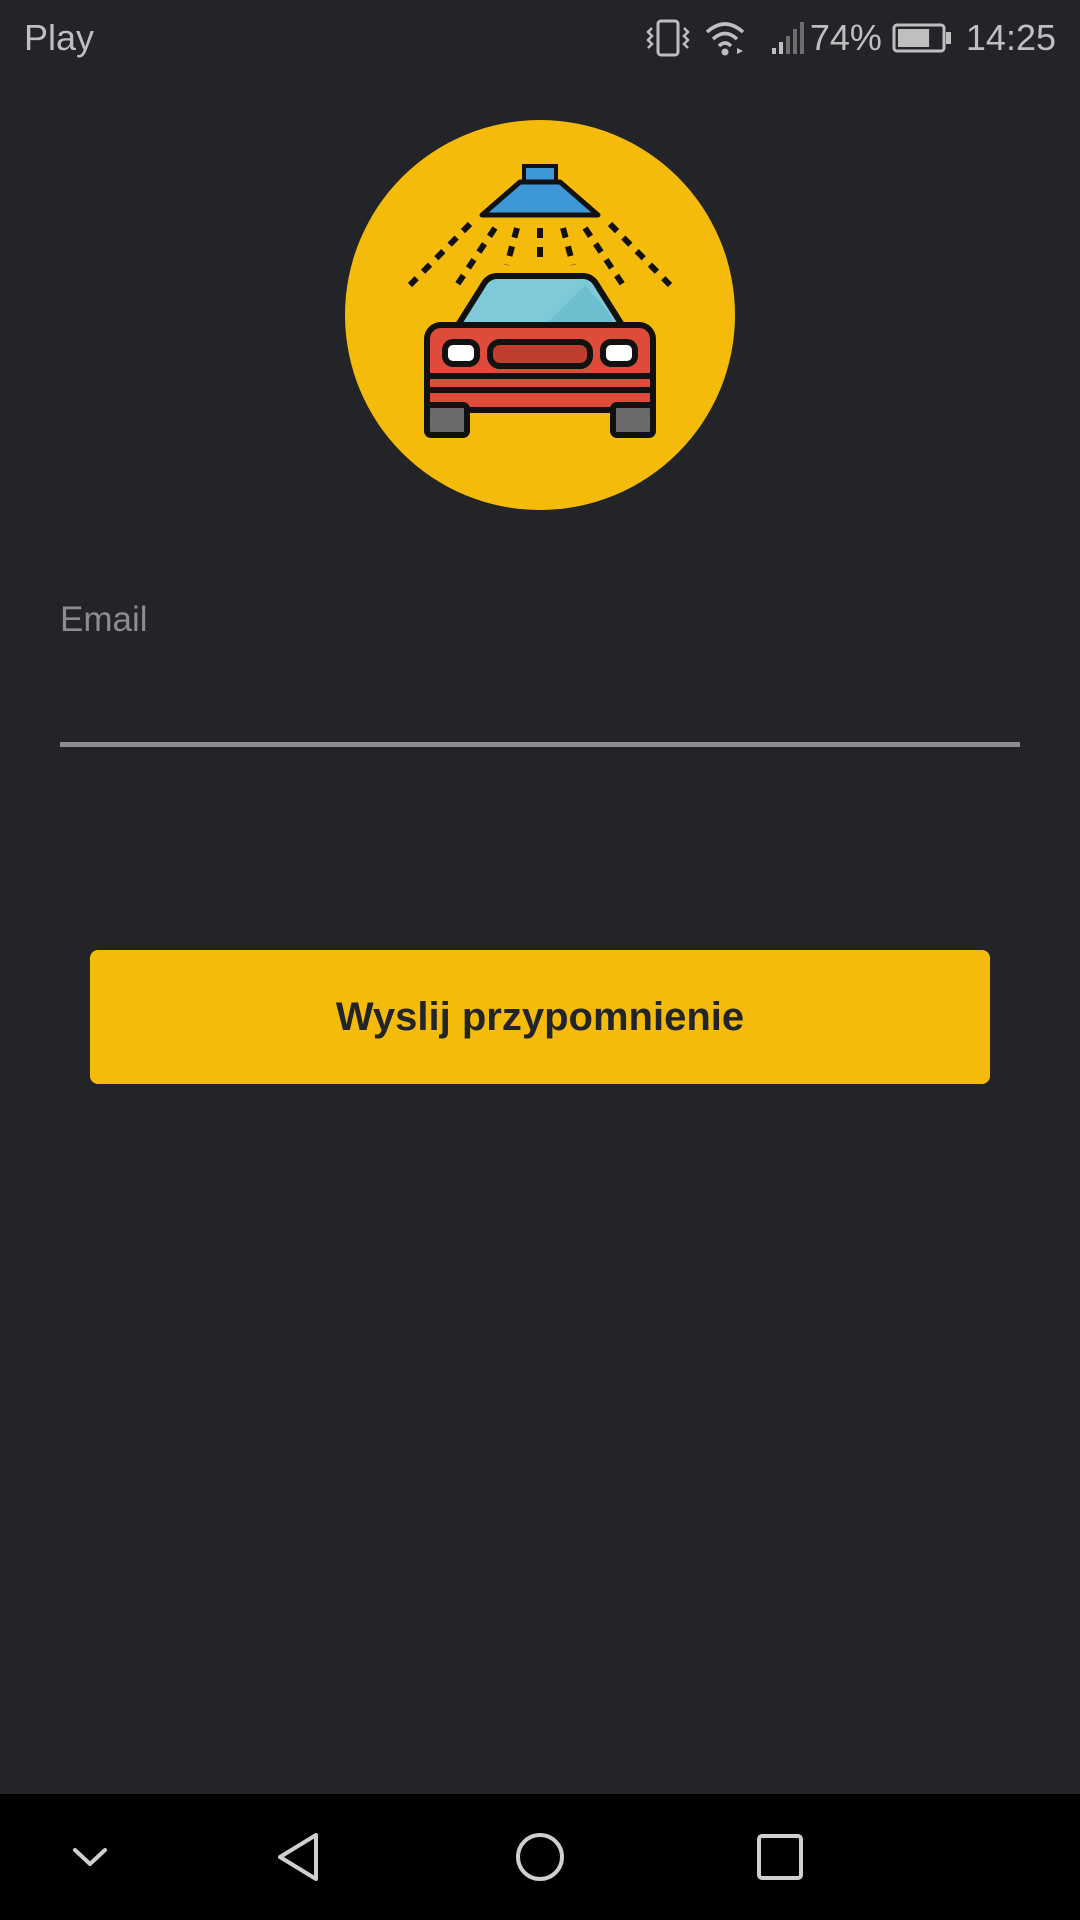  What do you see at coordinates (668, 38) in the screenshot?
I see `vibrate-icon` at bounding box center [668, 38].